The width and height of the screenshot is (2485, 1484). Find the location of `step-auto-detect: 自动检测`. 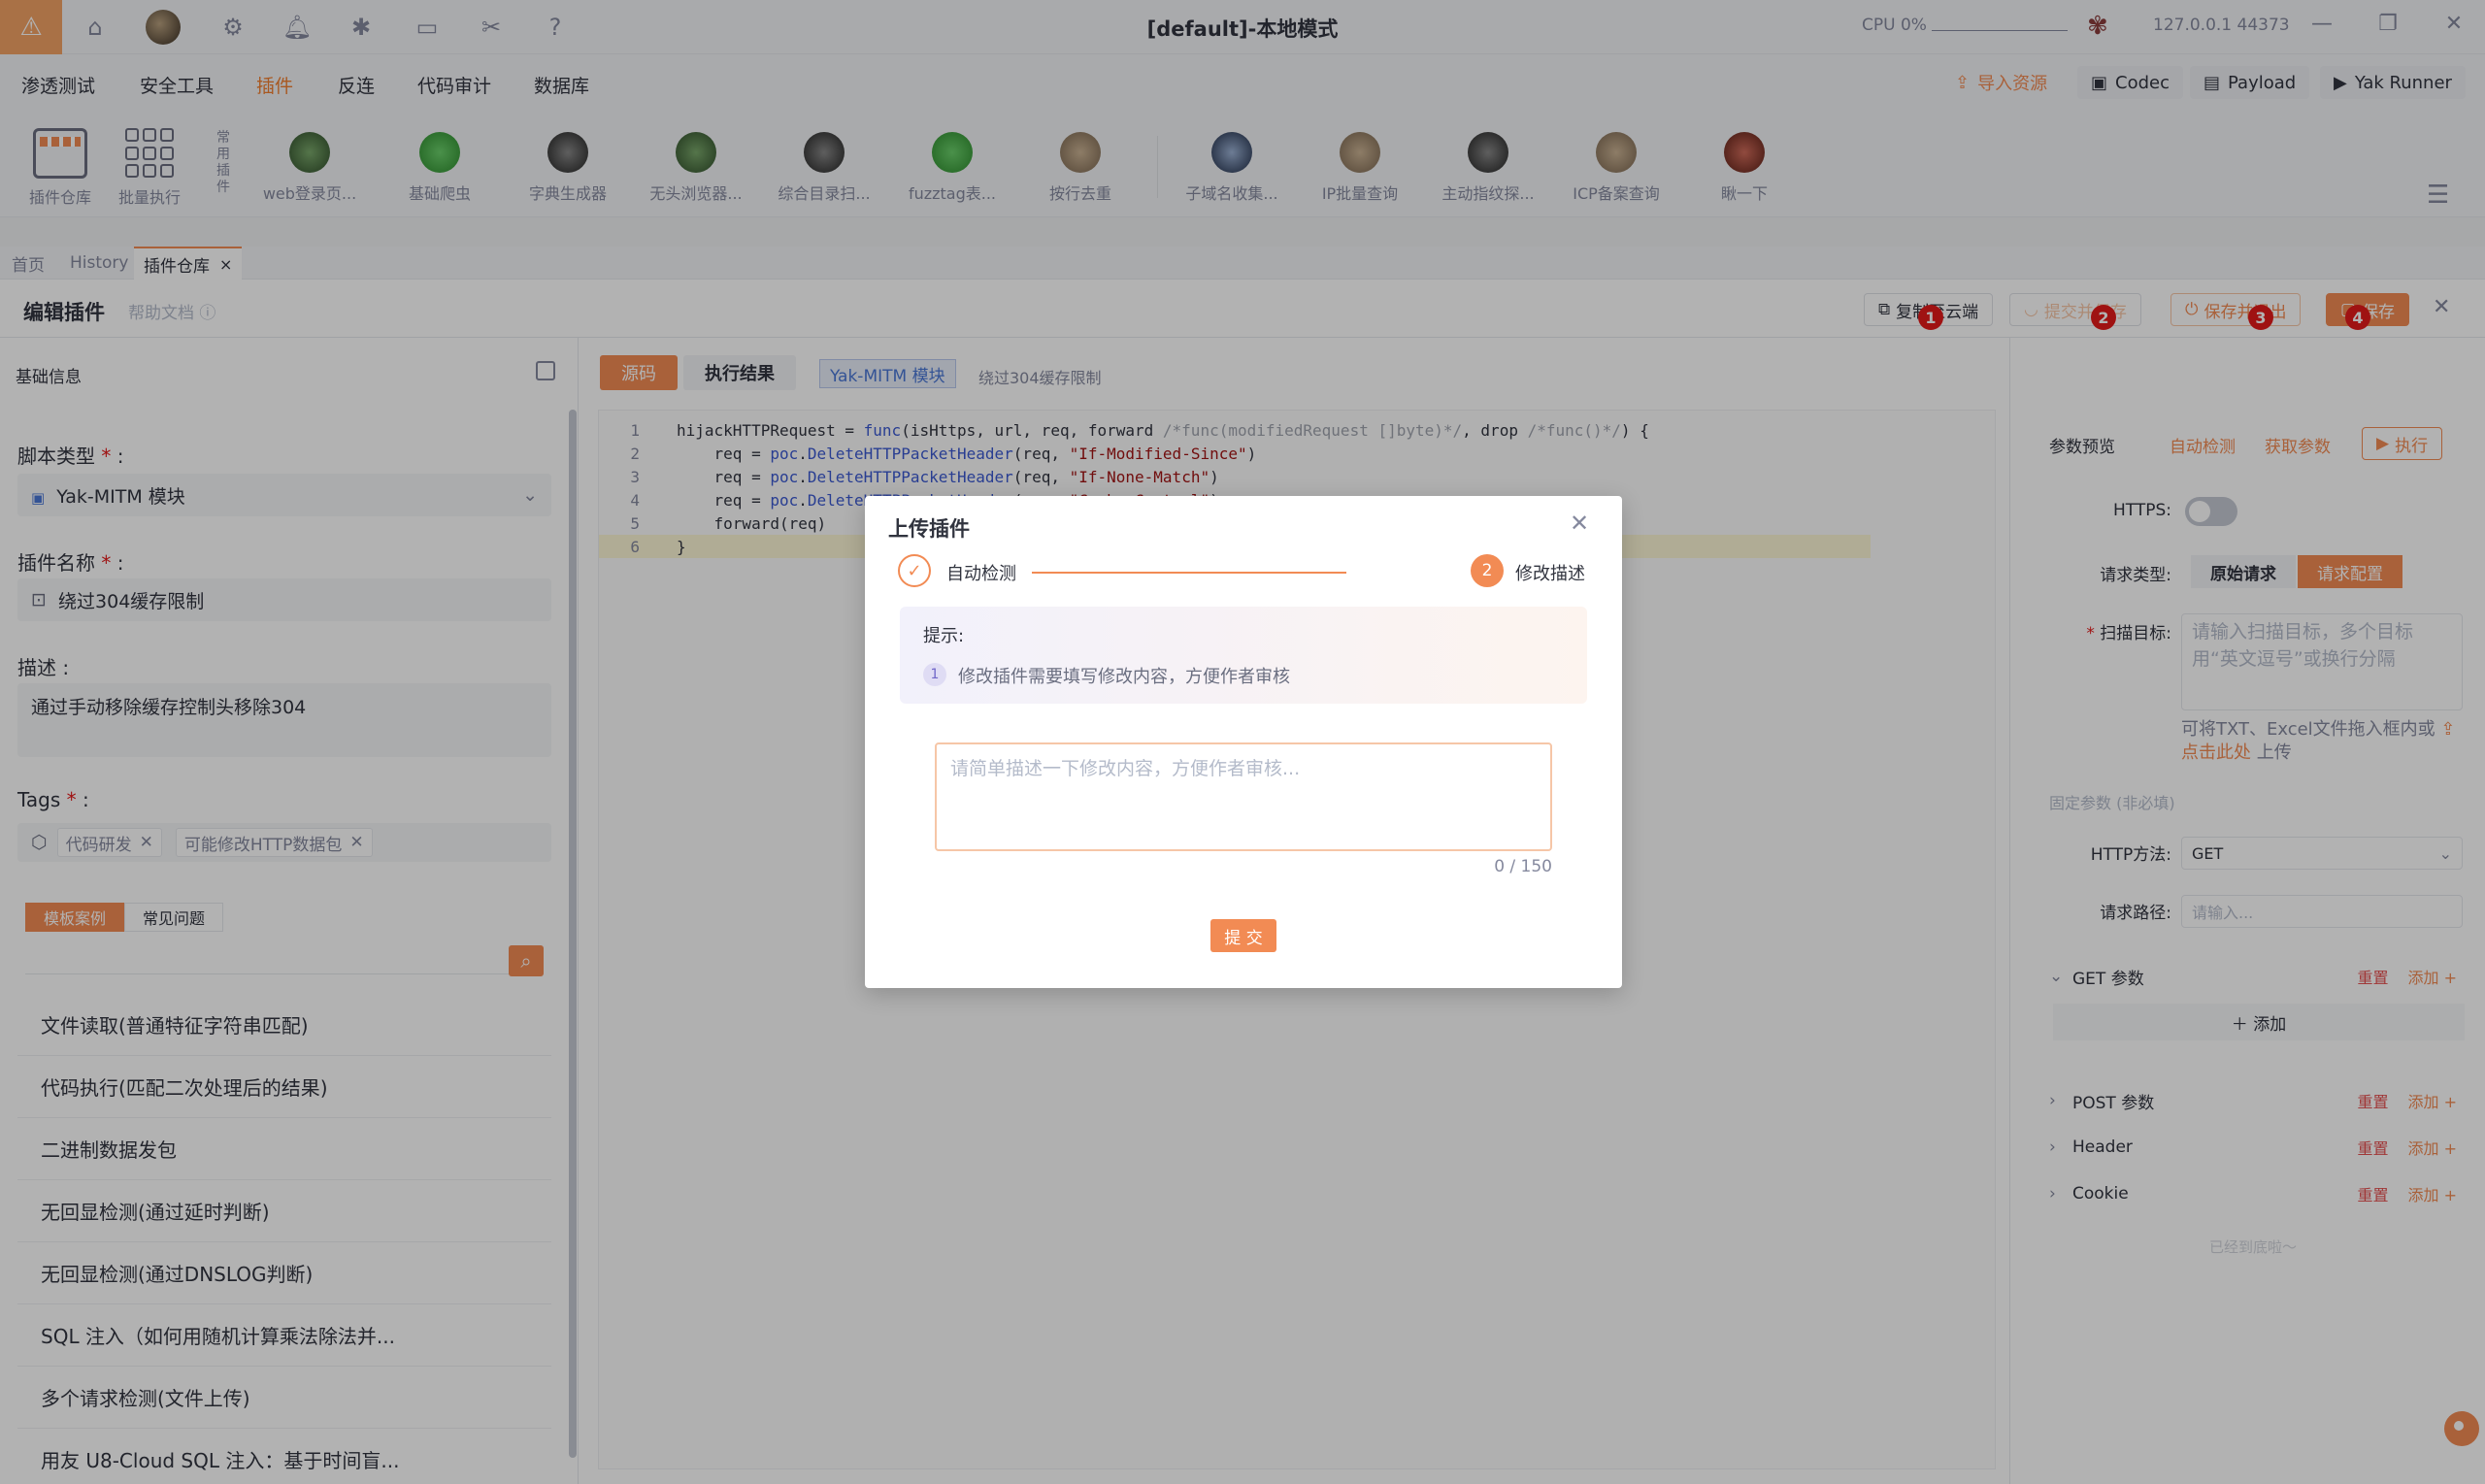

step-auto-detect: 自动检测 is located at coordinates (981, 574).